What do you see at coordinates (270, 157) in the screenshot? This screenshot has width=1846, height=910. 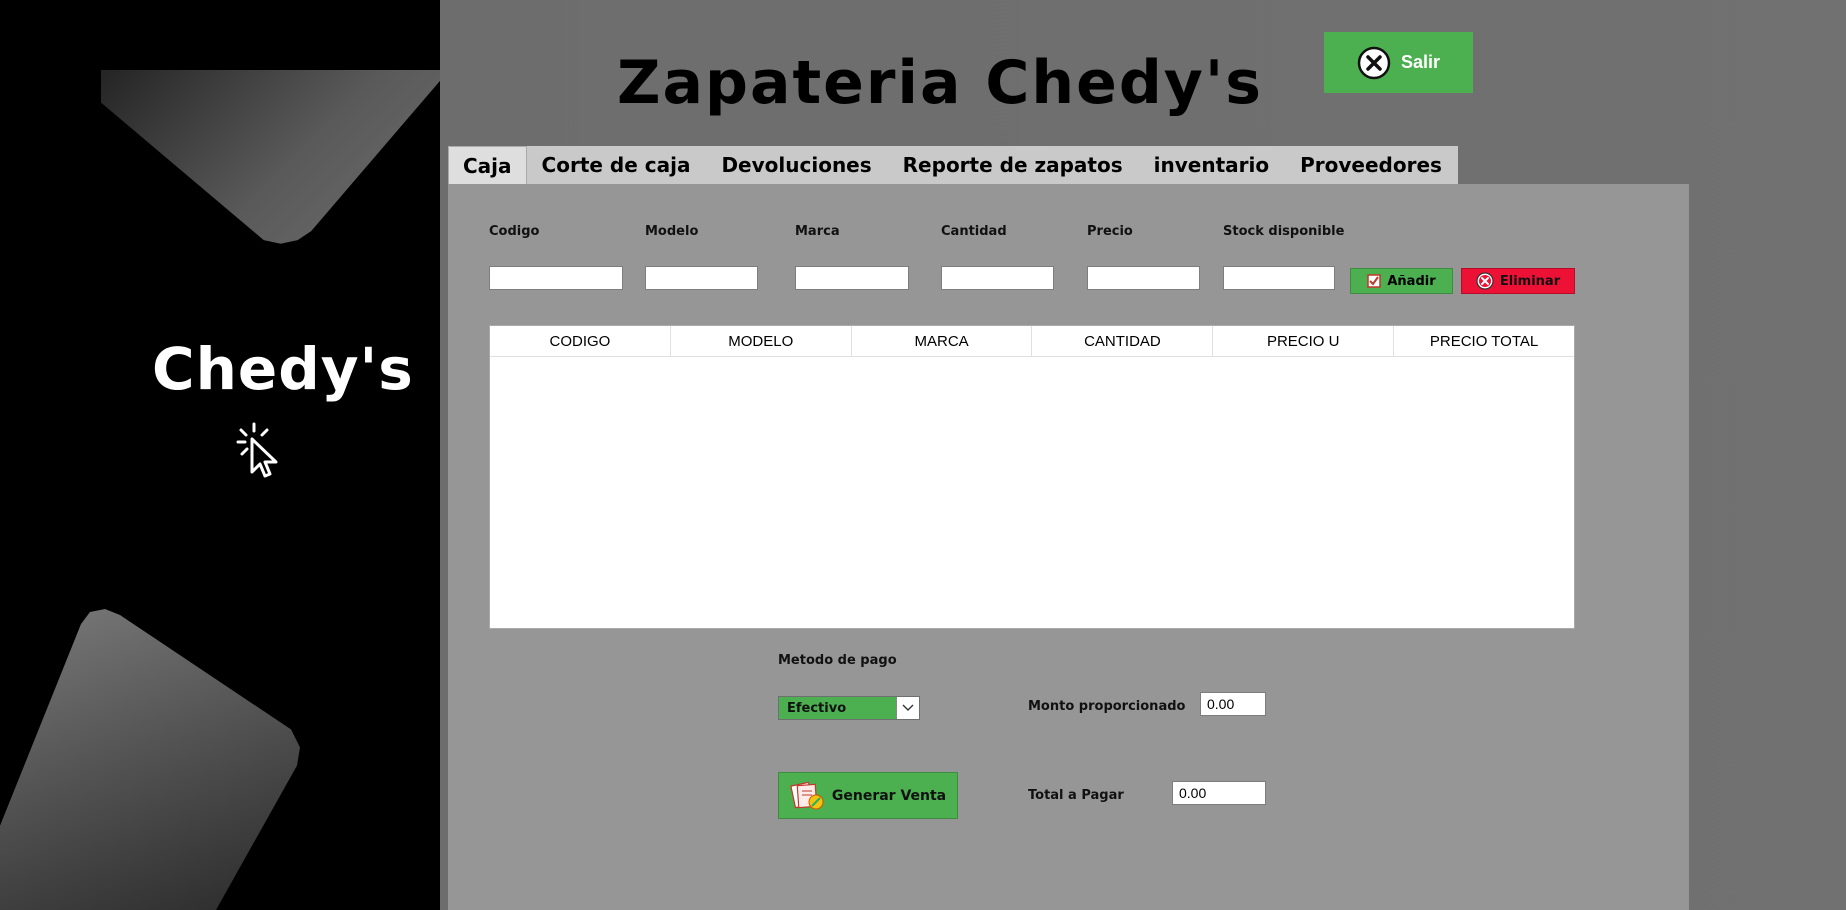 I see `decorative-shape-top` at bounding box center [270, 157].